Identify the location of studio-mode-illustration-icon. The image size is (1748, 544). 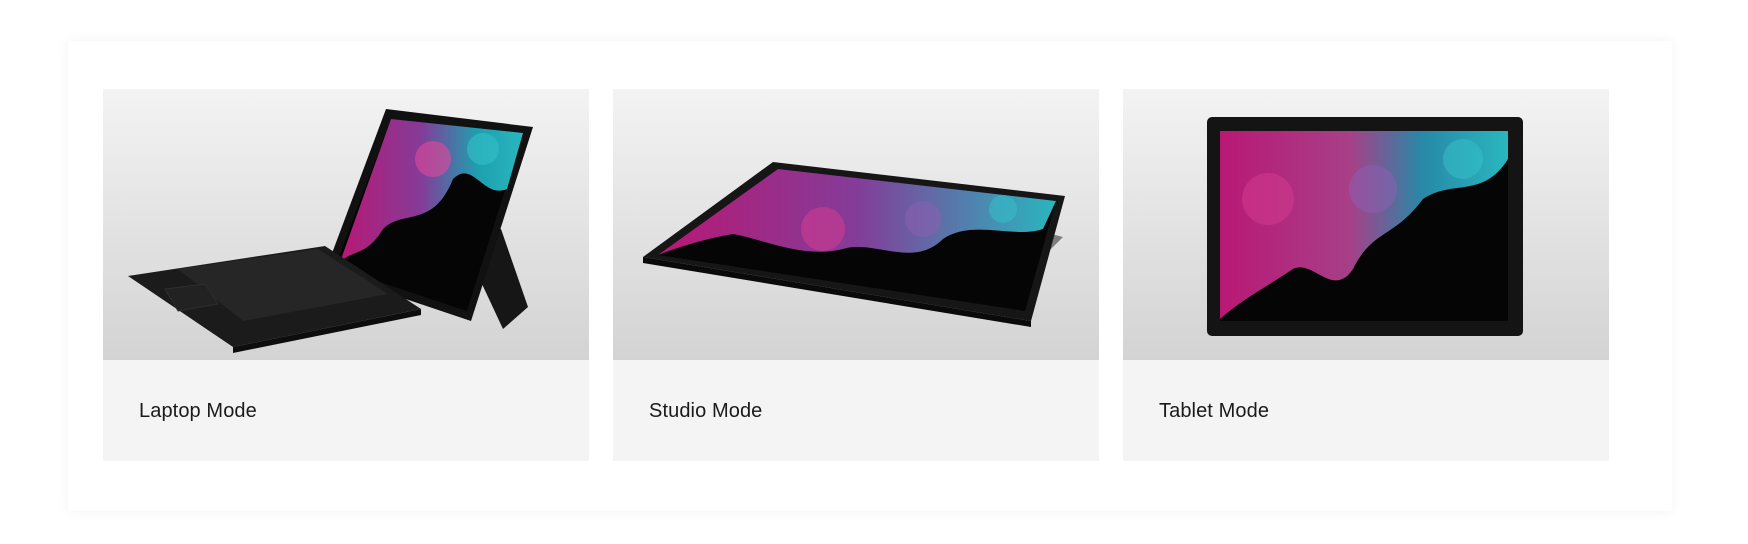
(856, 224).